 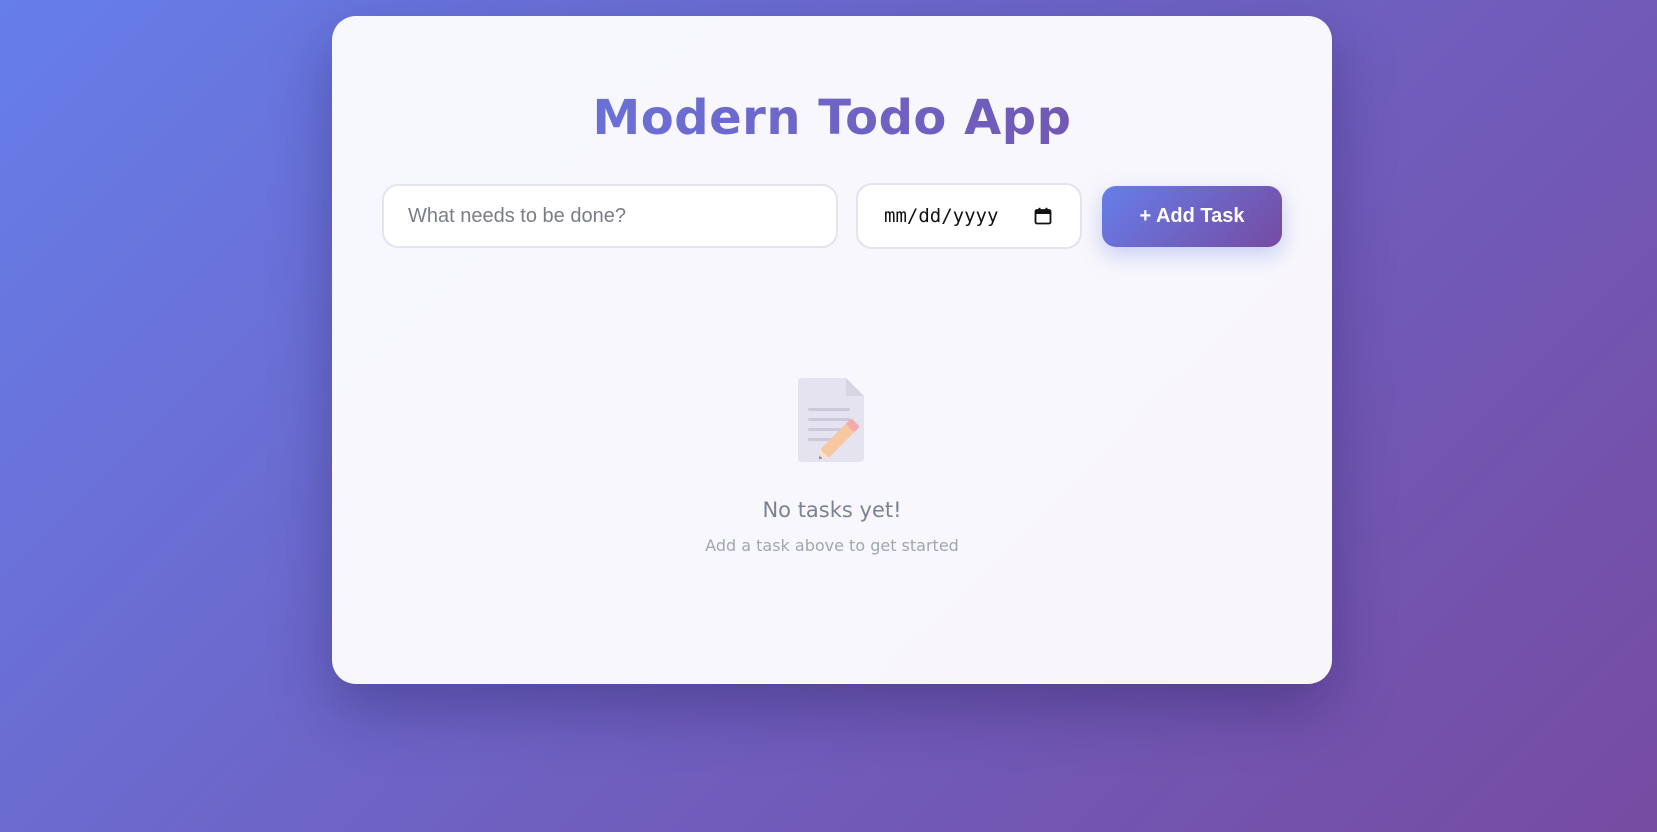 I want to click on add-task-button: + Add Task, so click(x=1192, y=216).